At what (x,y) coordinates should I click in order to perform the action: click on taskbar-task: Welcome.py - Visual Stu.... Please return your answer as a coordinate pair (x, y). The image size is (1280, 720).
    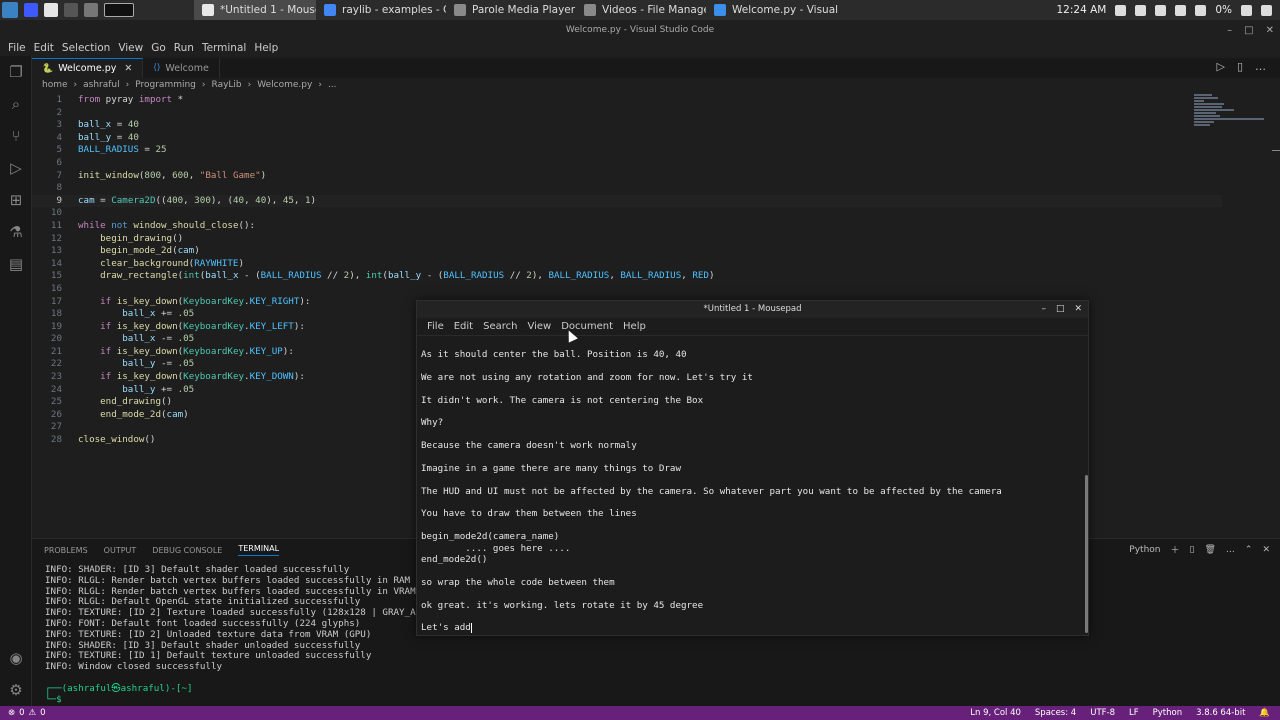
    Looking at the image, I should click on (773, 10).